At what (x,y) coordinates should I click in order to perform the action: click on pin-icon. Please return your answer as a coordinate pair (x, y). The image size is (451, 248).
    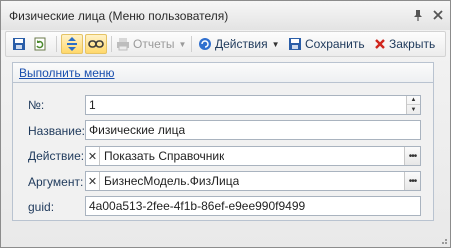
    Looking at the image, I should click on (418, 15).